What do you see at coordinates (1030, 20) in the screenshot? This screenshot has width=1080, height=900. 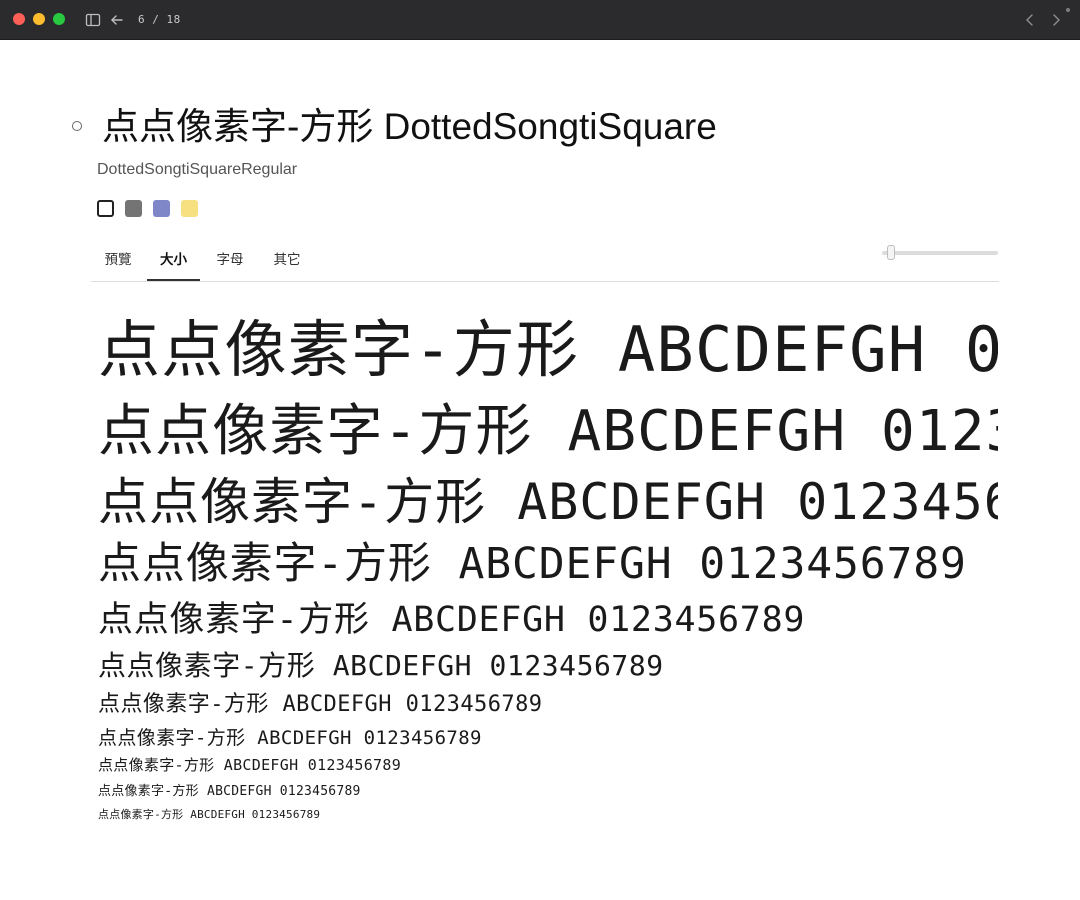 I see `chevron-left-icon` at bounding box center [1030, 20].